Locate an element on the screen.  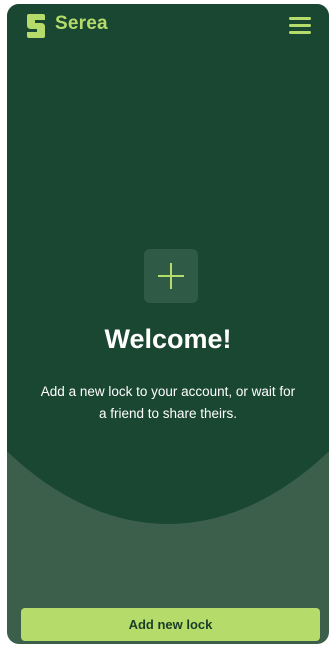
add-new-lock-button: Add new lock is located at coordinates (170, 624).